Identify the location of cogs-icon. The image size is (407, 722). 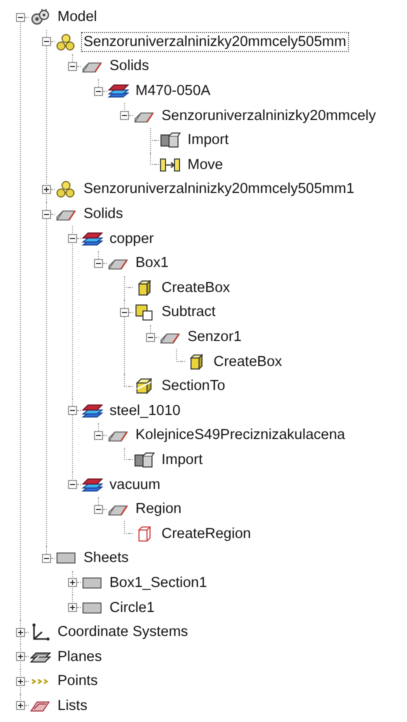
(39, 17).